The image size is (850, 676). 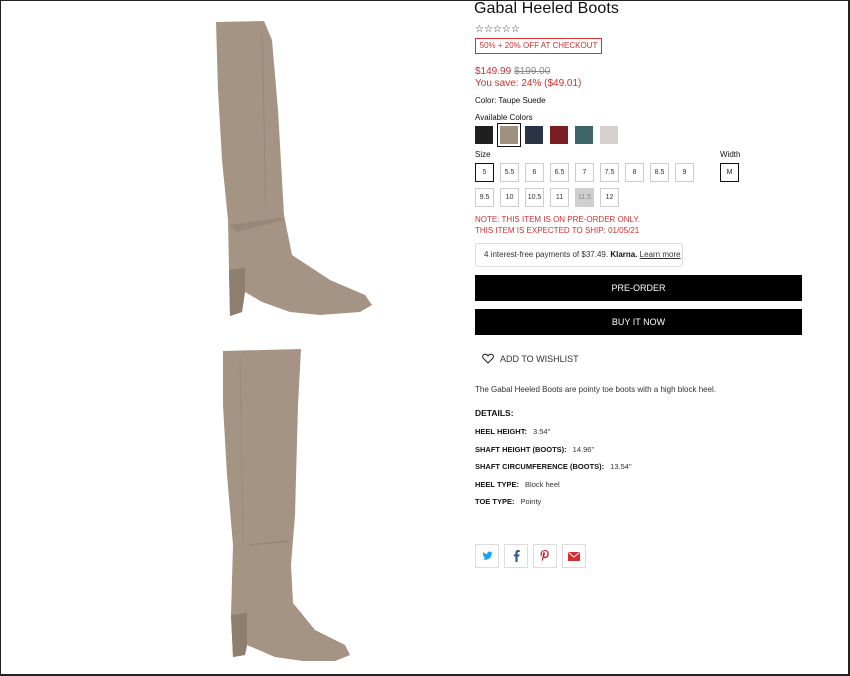 I want to click on size-option: 10.5, so click(x=534, y=197).